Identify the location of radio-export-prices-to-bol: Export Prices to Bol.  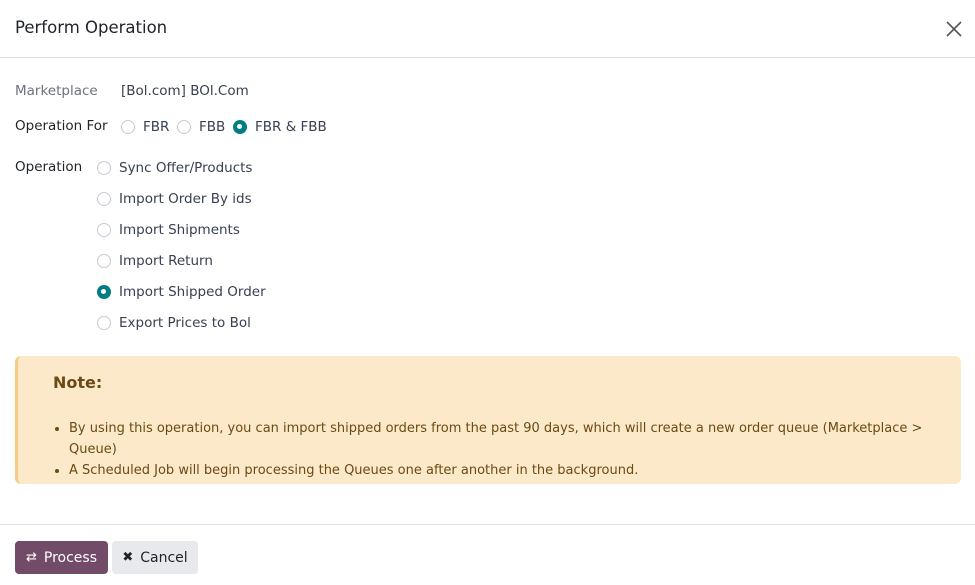
(174, 323).